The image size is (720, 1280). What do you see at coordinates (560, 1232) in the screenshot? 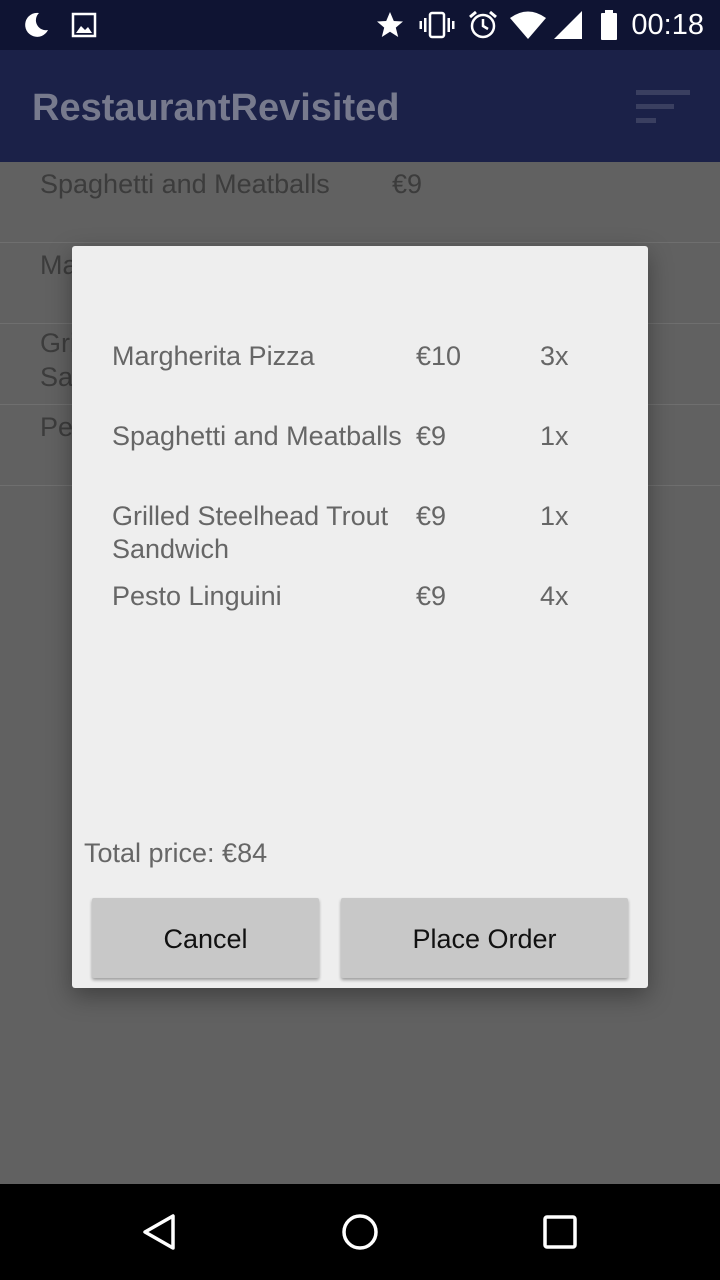
I see `recents-icon` at bounding box center [560, 1232].